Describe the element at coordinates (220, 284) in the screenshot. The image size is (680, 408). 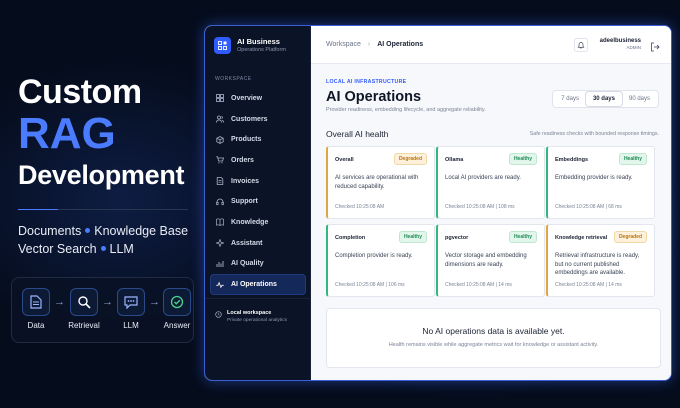
I see `pulse-icon` at that location.